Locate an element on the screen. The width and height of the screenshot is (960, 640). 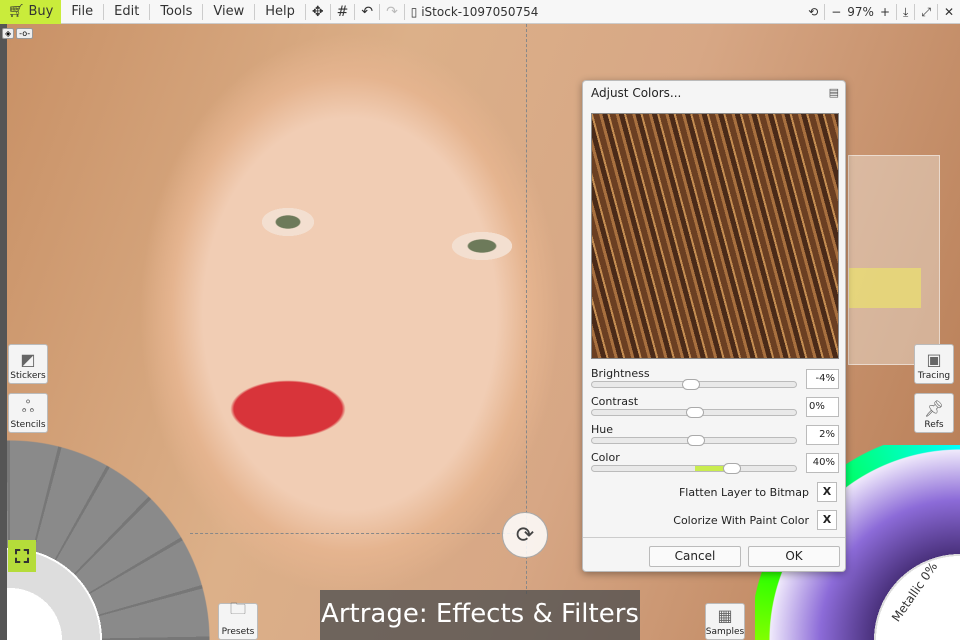
tracing-button: ▣ Tracing is located at coordinates (934, 364).